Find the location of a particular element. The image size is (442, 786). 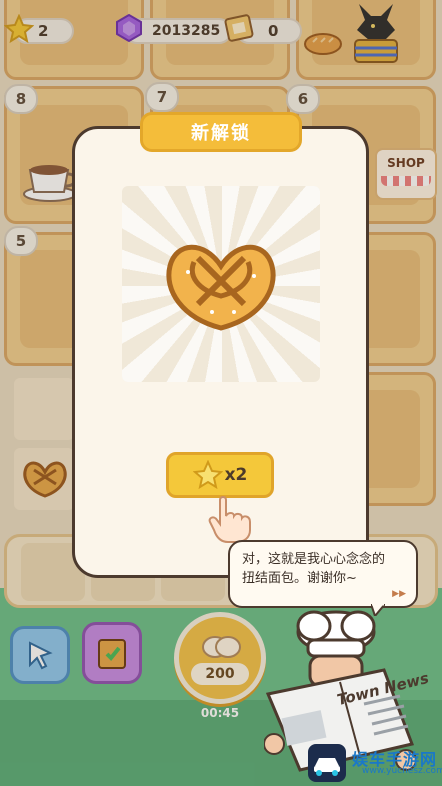

watermark-url: www.yuchesz.com is located at coordinates (402, 771).